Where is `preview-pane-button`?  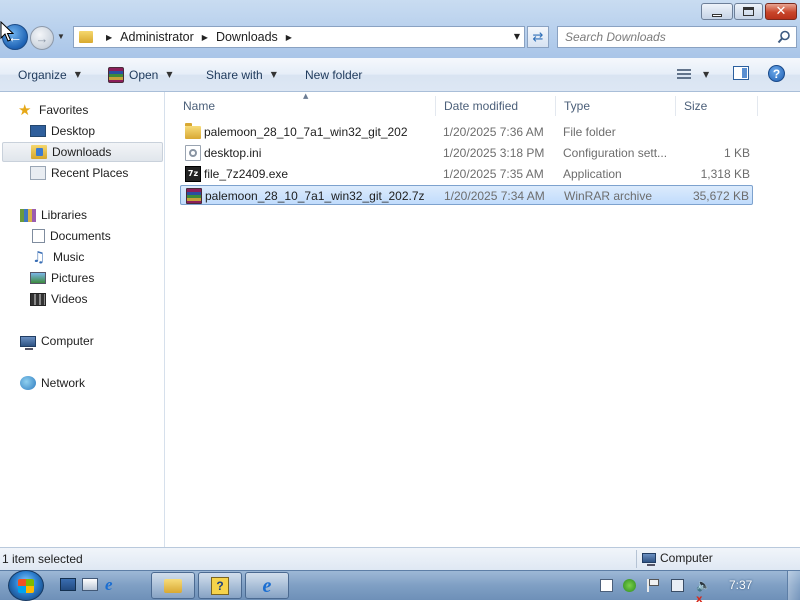
preview-pane-button is located at coordinates (741, 73).